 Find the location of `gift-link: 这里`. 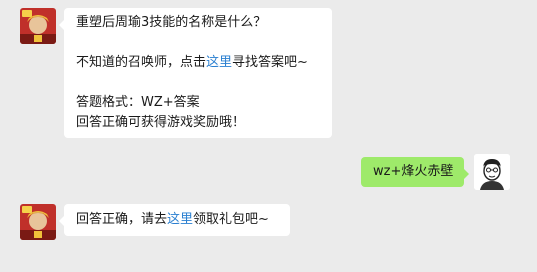

gift-link: 这里 is located at coordinates (180, 219).